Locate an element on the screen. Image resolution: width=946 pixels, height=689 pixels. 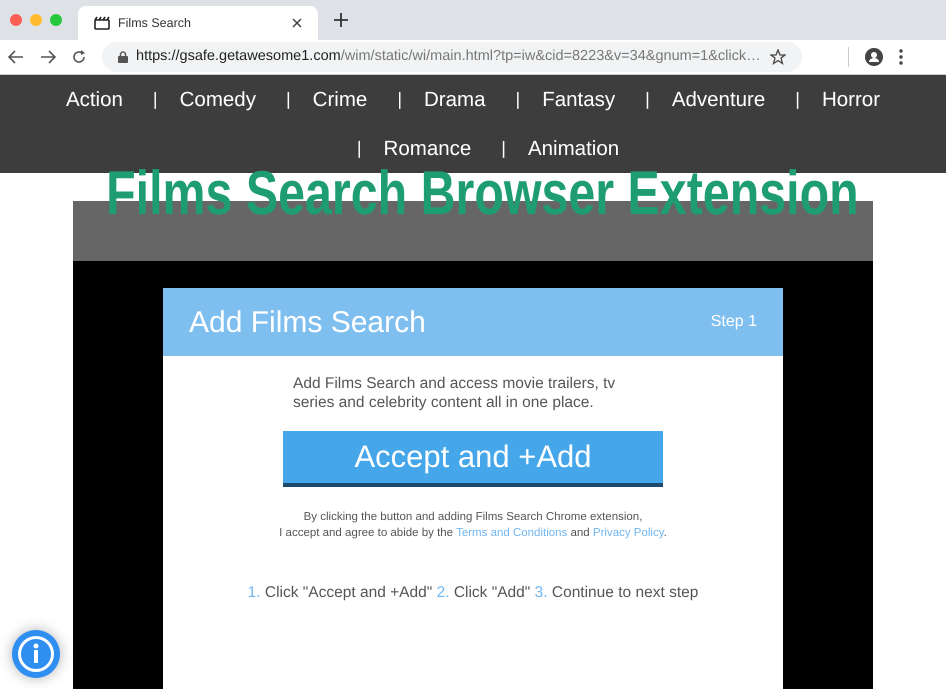
genre-link: Crime is located at coordinates (340, 99).